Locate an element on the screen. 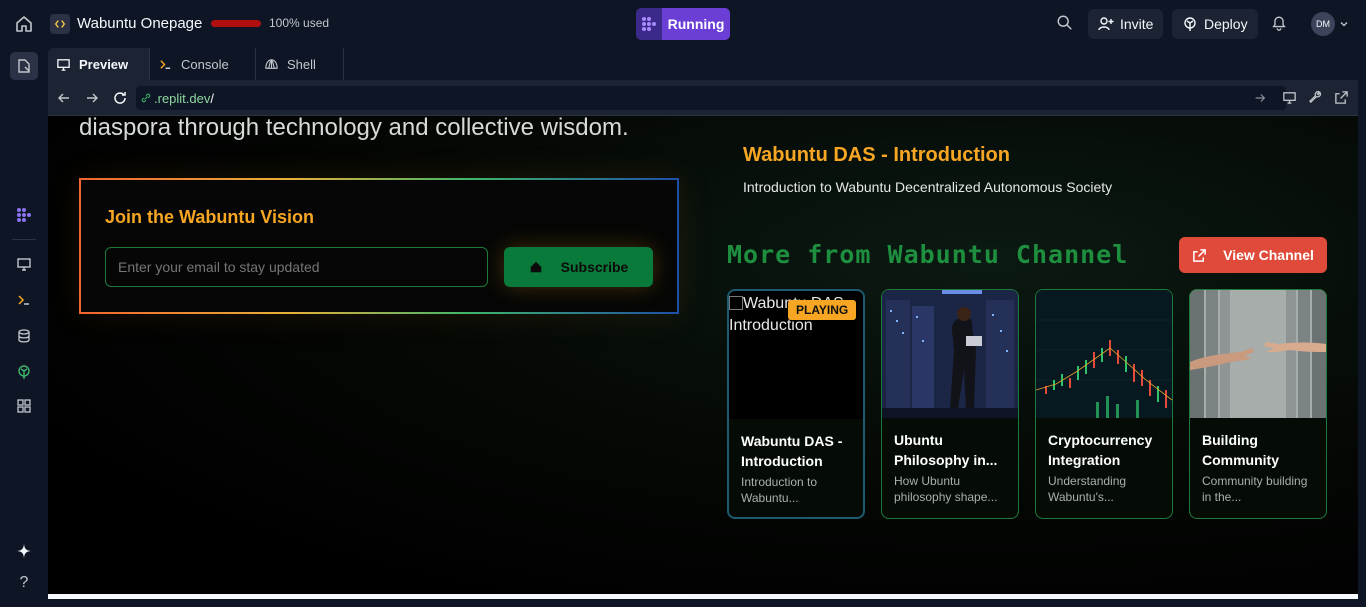  link-icon is located at coordinates (146, 98).